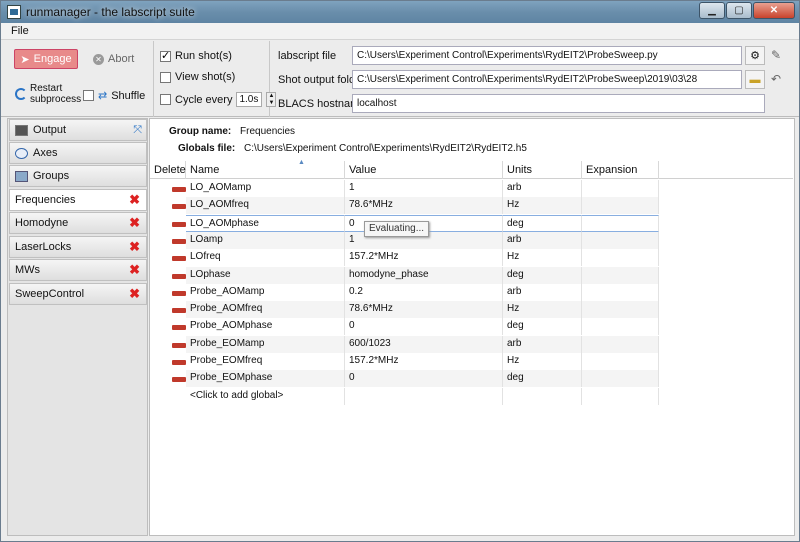 This screenshot has width=800, height=542. What do you see at coordinates (168, 170) in the screenshot?
I see `column-delete: Delete` at bounding box center [168, 170].